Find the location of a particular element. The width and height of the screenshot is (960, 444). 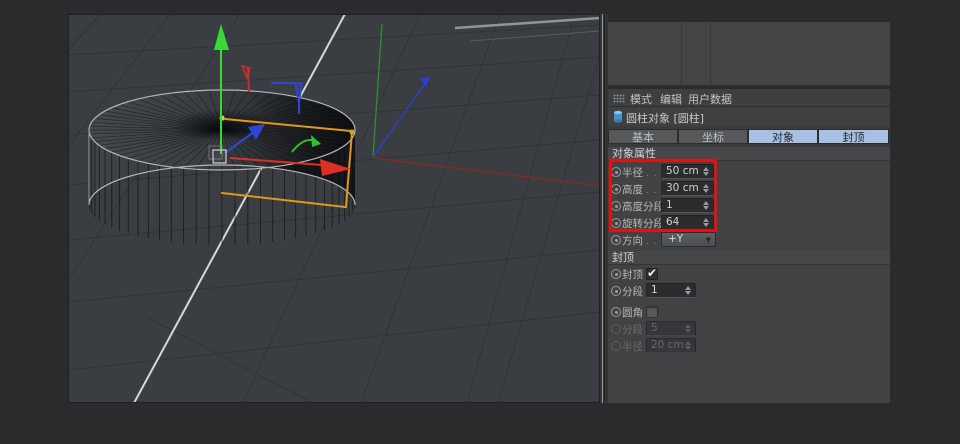

attribute-menubar: 模式 编辑 用户数据 is located at coordinates (749, 98).